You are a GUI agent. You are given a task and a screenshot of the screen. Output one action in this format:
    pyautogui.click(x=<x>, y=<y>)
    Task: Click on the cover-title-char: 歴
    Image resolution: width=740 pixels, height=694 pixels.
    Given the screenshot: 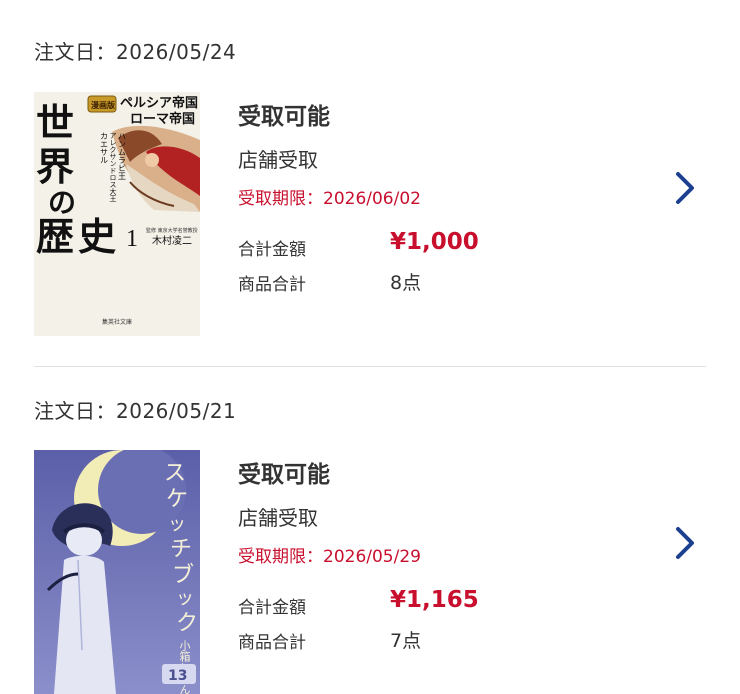 What is the action you would take?
    pyautogui.click(x=55, y=237)
    